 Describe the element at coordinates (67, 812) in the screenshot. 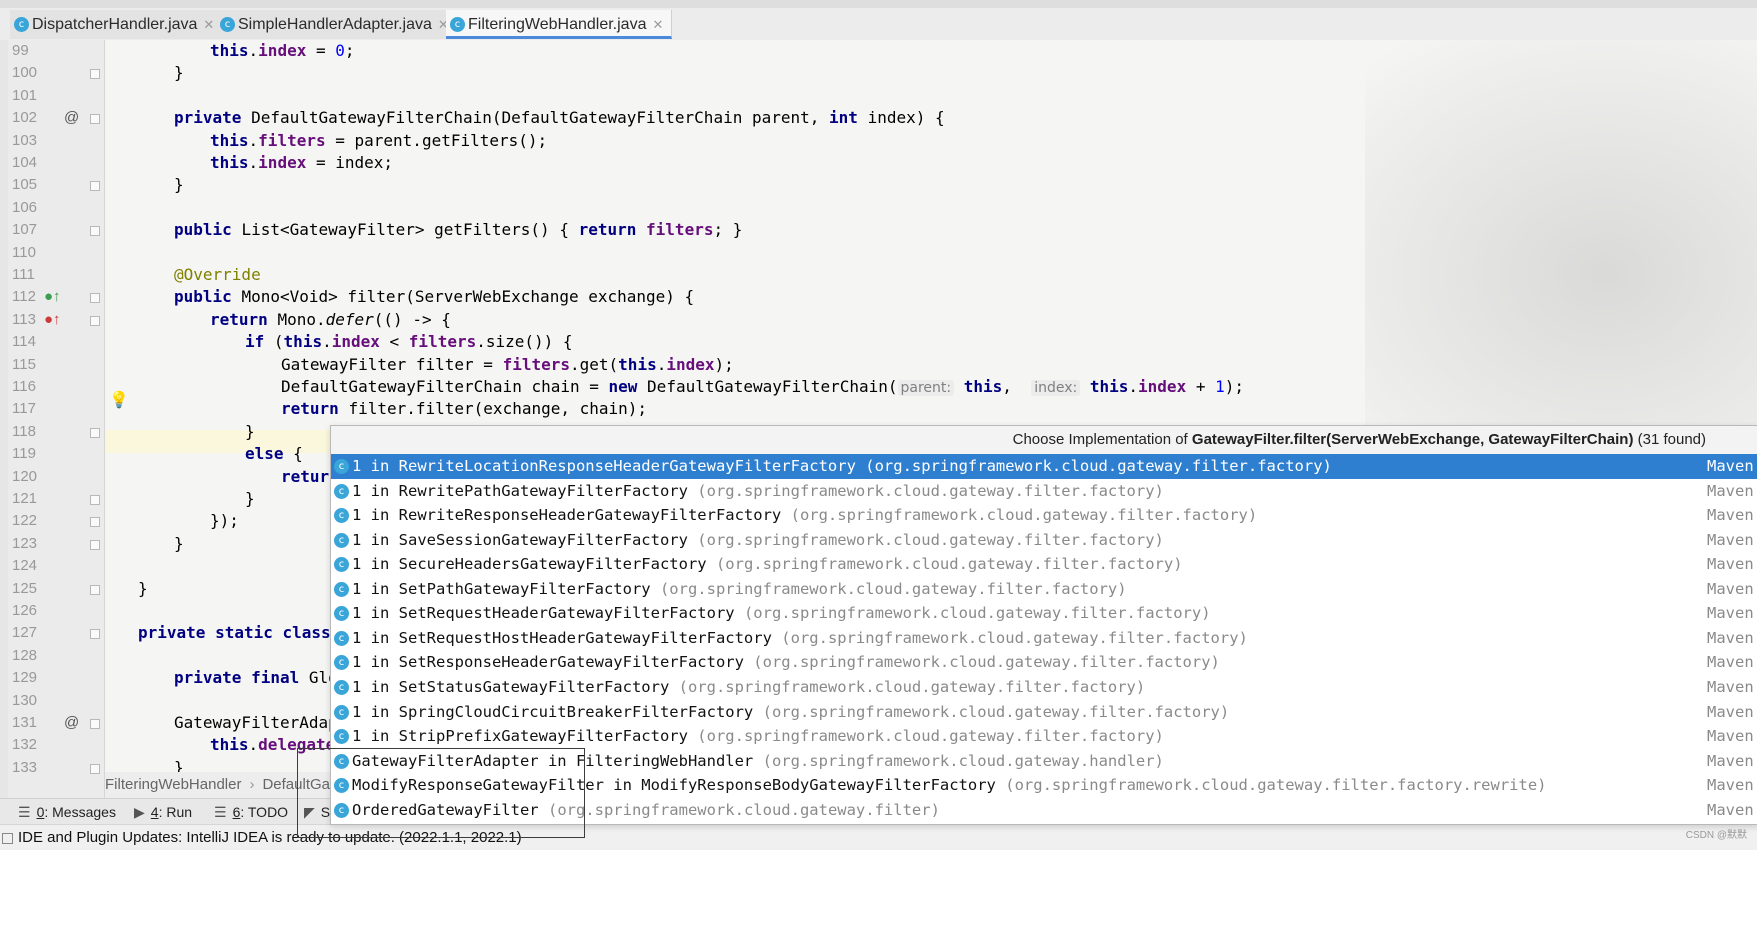

I see `messages-tool-button: ☰ 0: Messages` at that location.